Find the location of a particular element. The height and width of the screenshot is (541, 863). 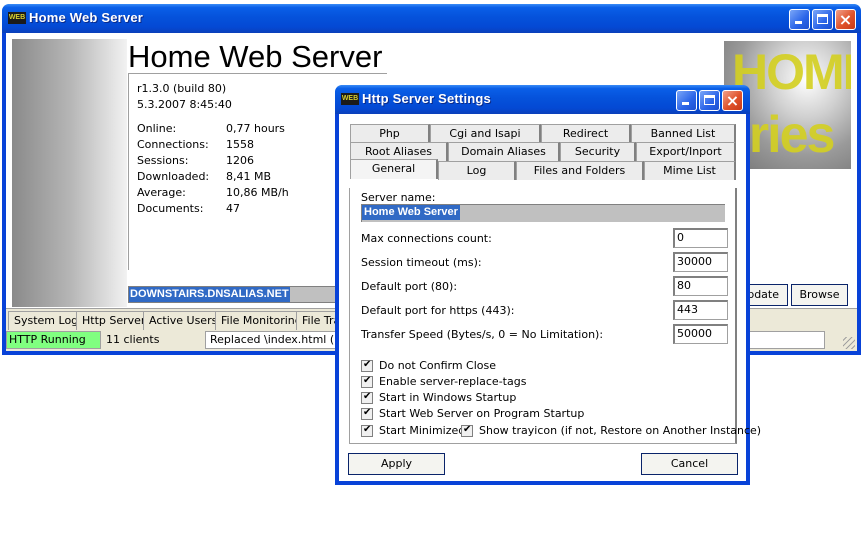

tab-http-server: Http Server is located at coordinates (114, 320).